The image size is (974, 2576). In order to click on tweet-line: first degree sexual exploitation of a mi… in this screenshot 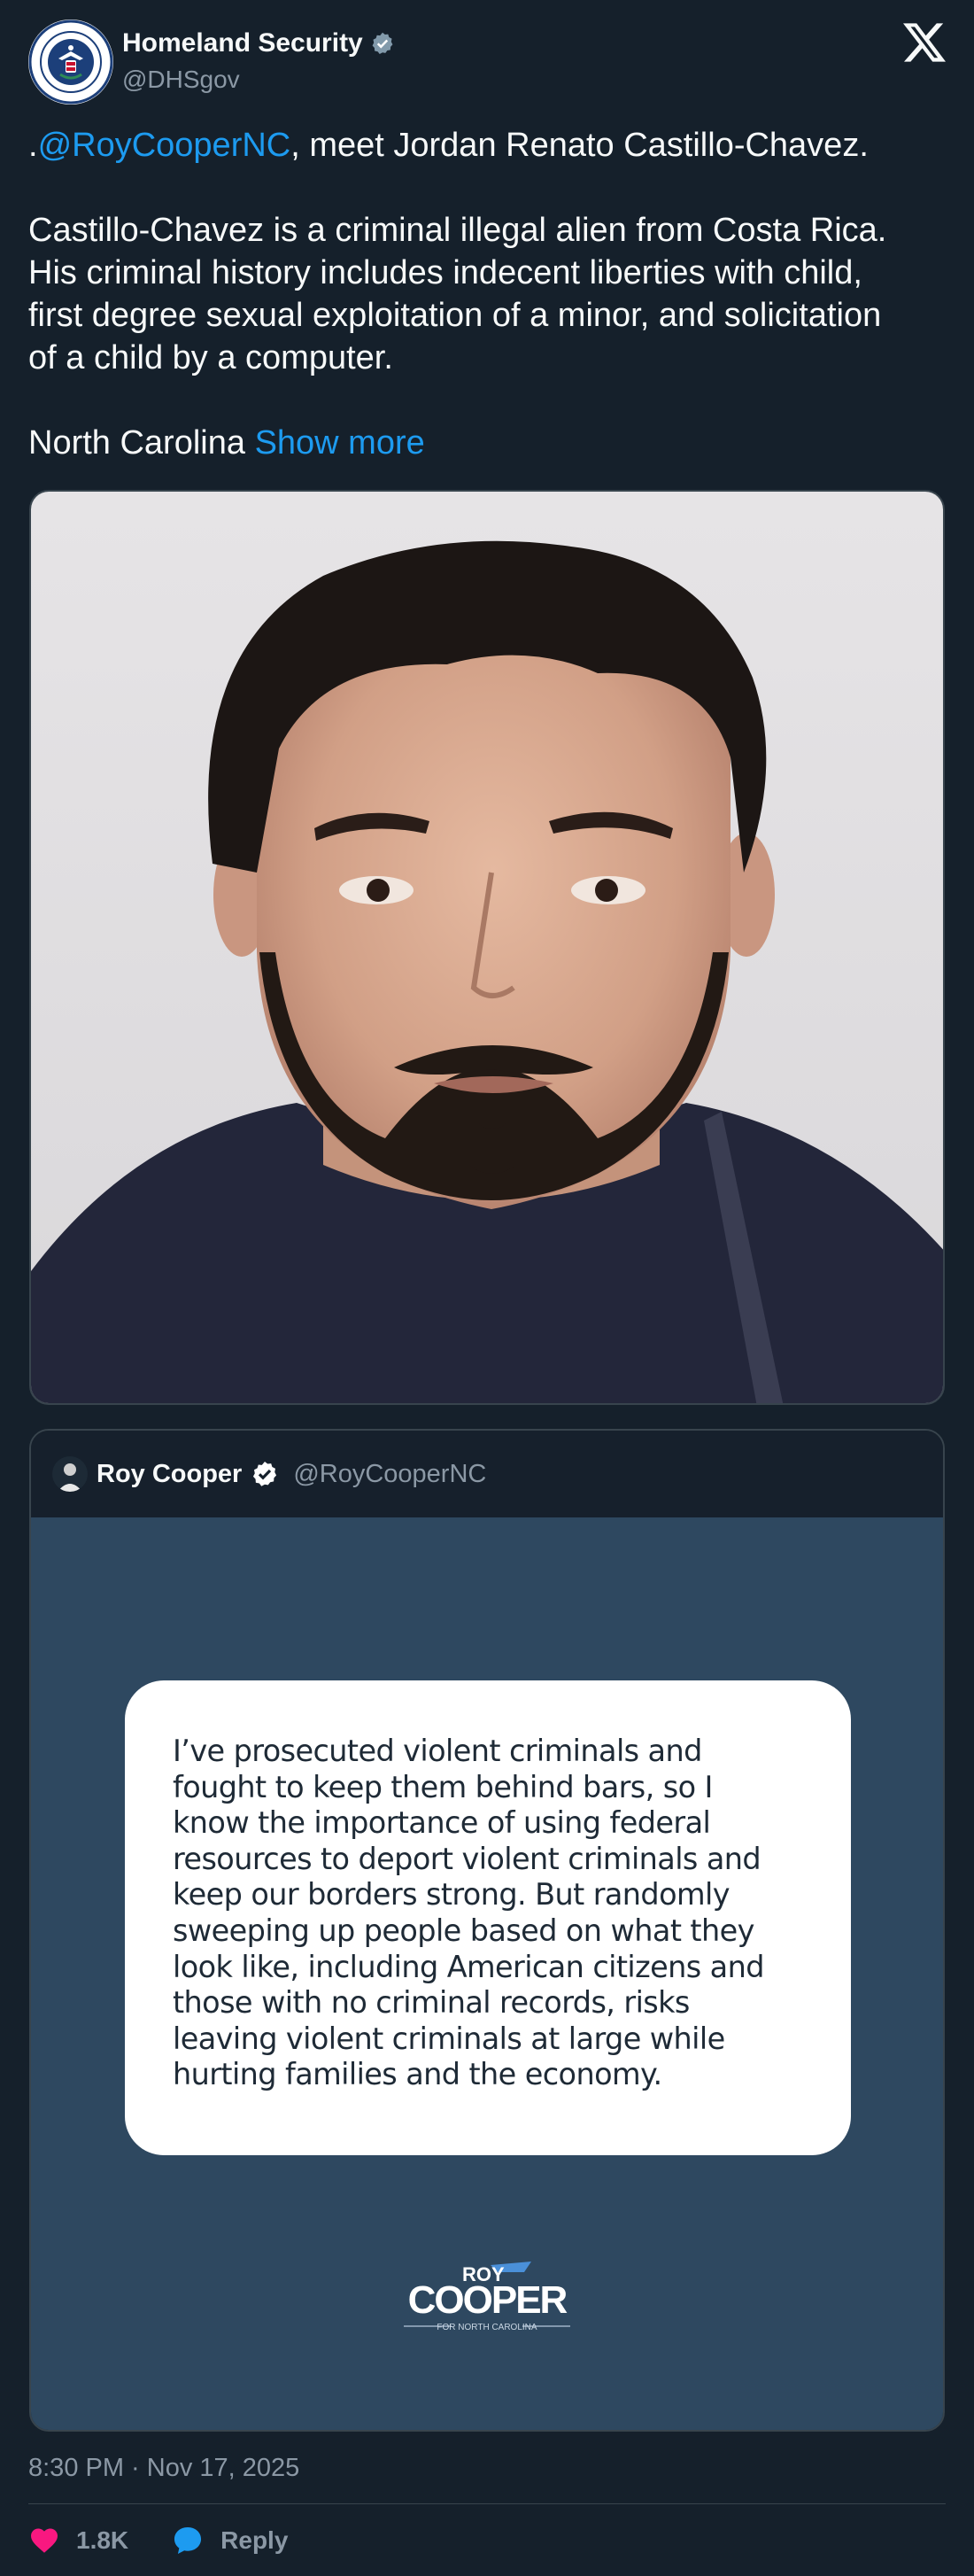, I will do `click(455, 315)`.